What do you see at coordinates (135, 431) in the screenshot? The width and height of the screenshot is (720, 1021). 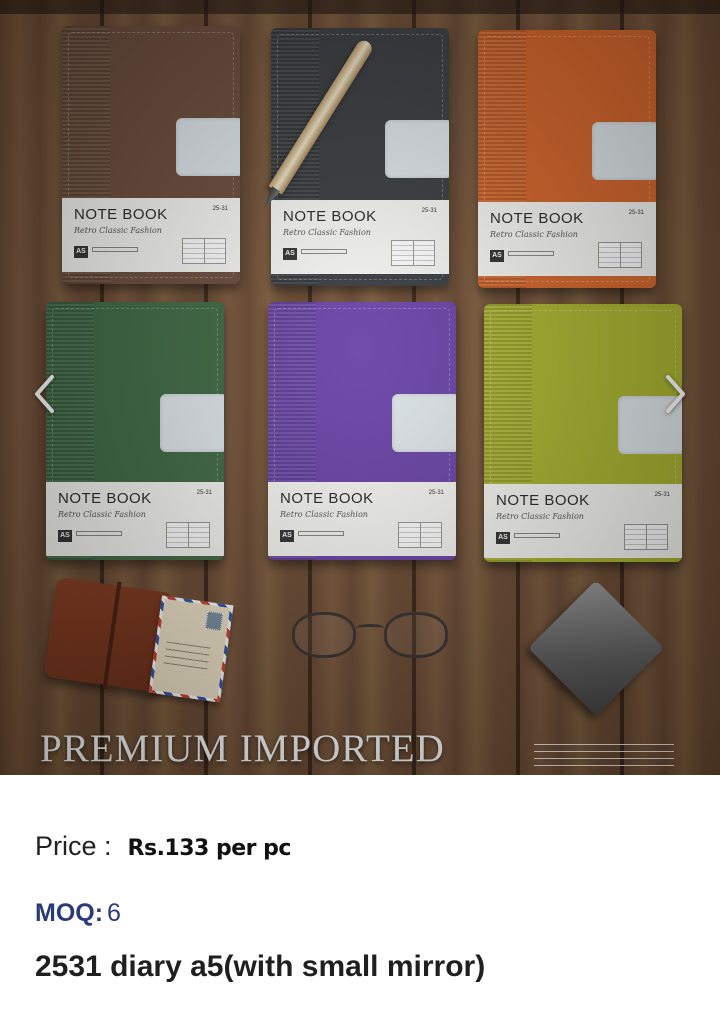 I see `notebook-green: NOTE BOOK Retro Classic Fashion 25-31 AS` at bounding box center [135, 431].